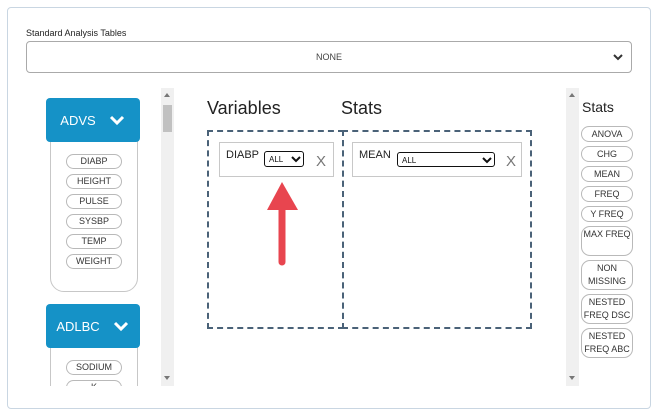 Image resolution: width=658 pixels, height=416 pixels. Describe the element at coordinates (607, 214) in the screenshot. I see `stat-option: Y FREQ` at that location.